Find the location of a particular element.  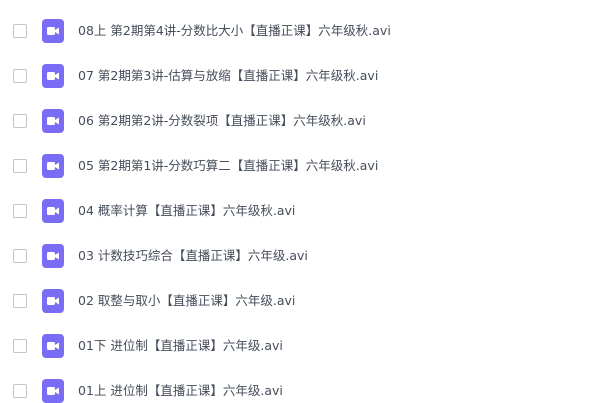

file-row: 07 第2期第3讲-估算与放缩【直播正课】六年级秋.avi is located at coordinates (296, 75).